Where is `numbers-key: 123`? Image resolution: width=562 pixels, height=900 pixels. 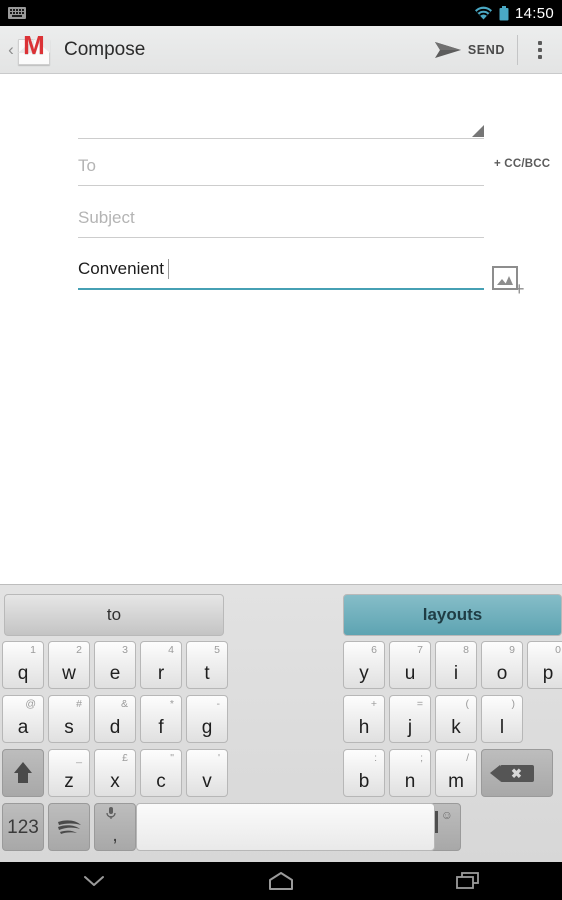 numbers-key: 123 is located at coordinates (23, 827).